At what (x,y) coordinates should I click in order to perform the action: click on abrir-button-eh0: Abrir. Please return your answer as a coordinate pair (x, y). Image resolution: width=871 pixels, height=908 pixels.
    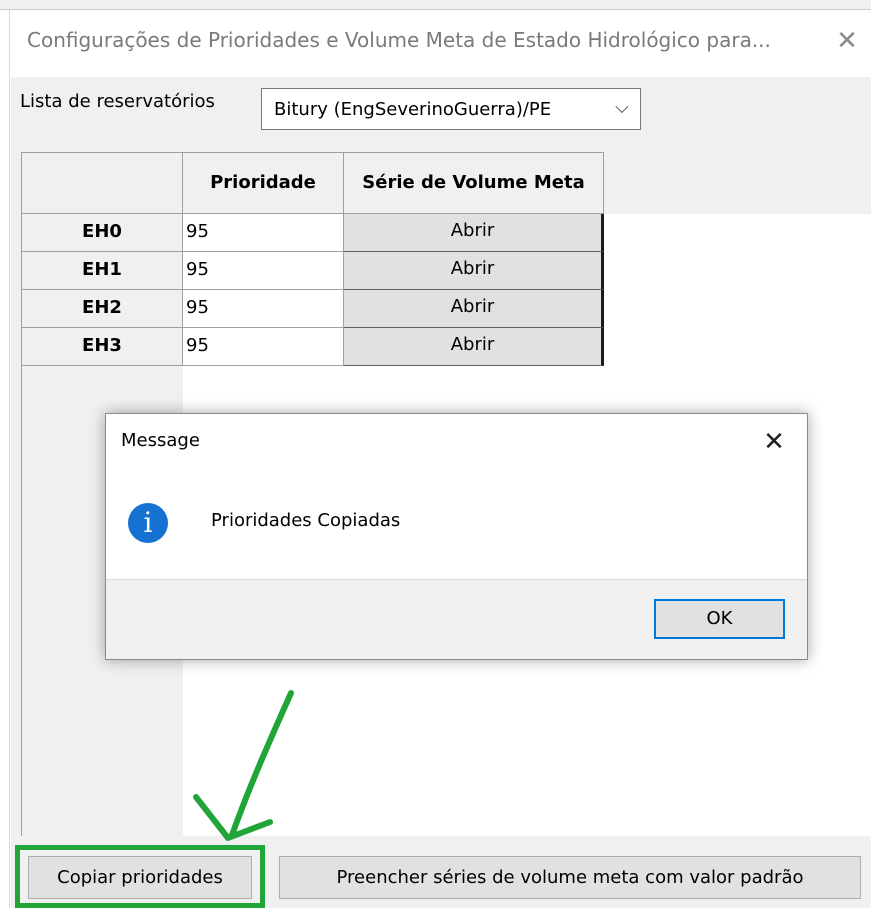
    Looking at the image, I should click on (474, 233).